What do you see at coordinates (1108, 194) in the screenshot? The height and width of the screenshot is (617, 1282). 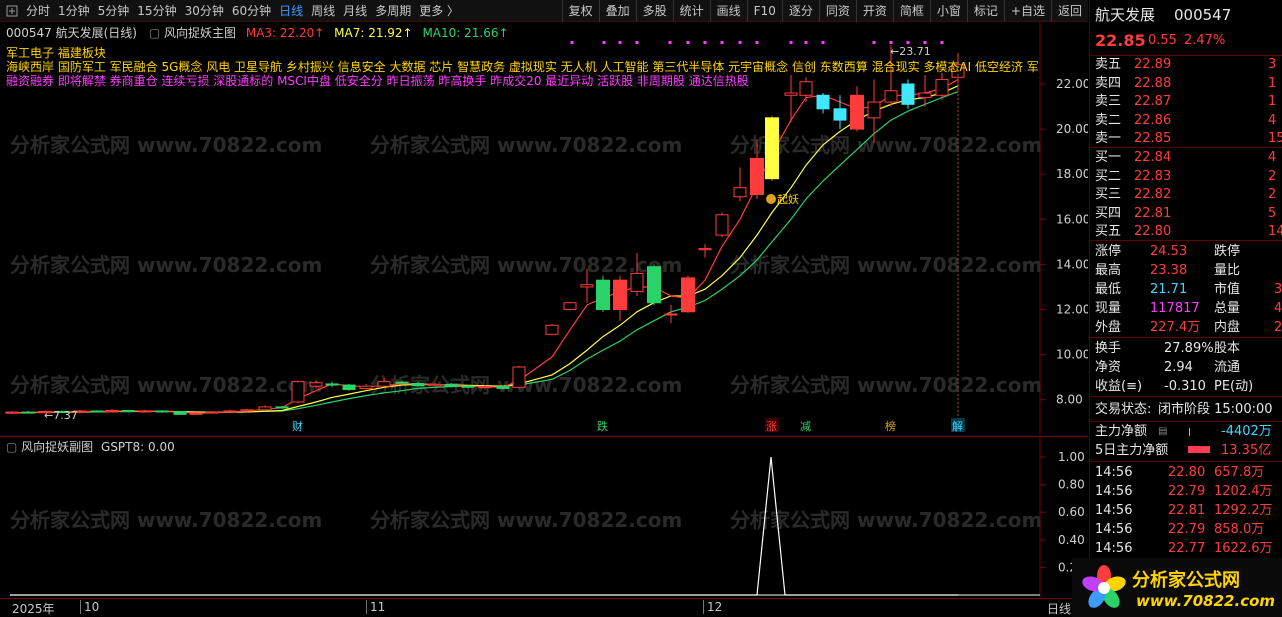 I see `bid-label: 买三` at bounding box center [1108, 194].